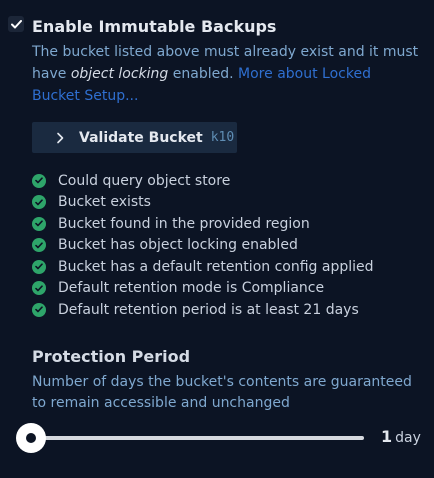  I want to click on validate-bucket-button: Validate Bucket k10, so click(134, 137).